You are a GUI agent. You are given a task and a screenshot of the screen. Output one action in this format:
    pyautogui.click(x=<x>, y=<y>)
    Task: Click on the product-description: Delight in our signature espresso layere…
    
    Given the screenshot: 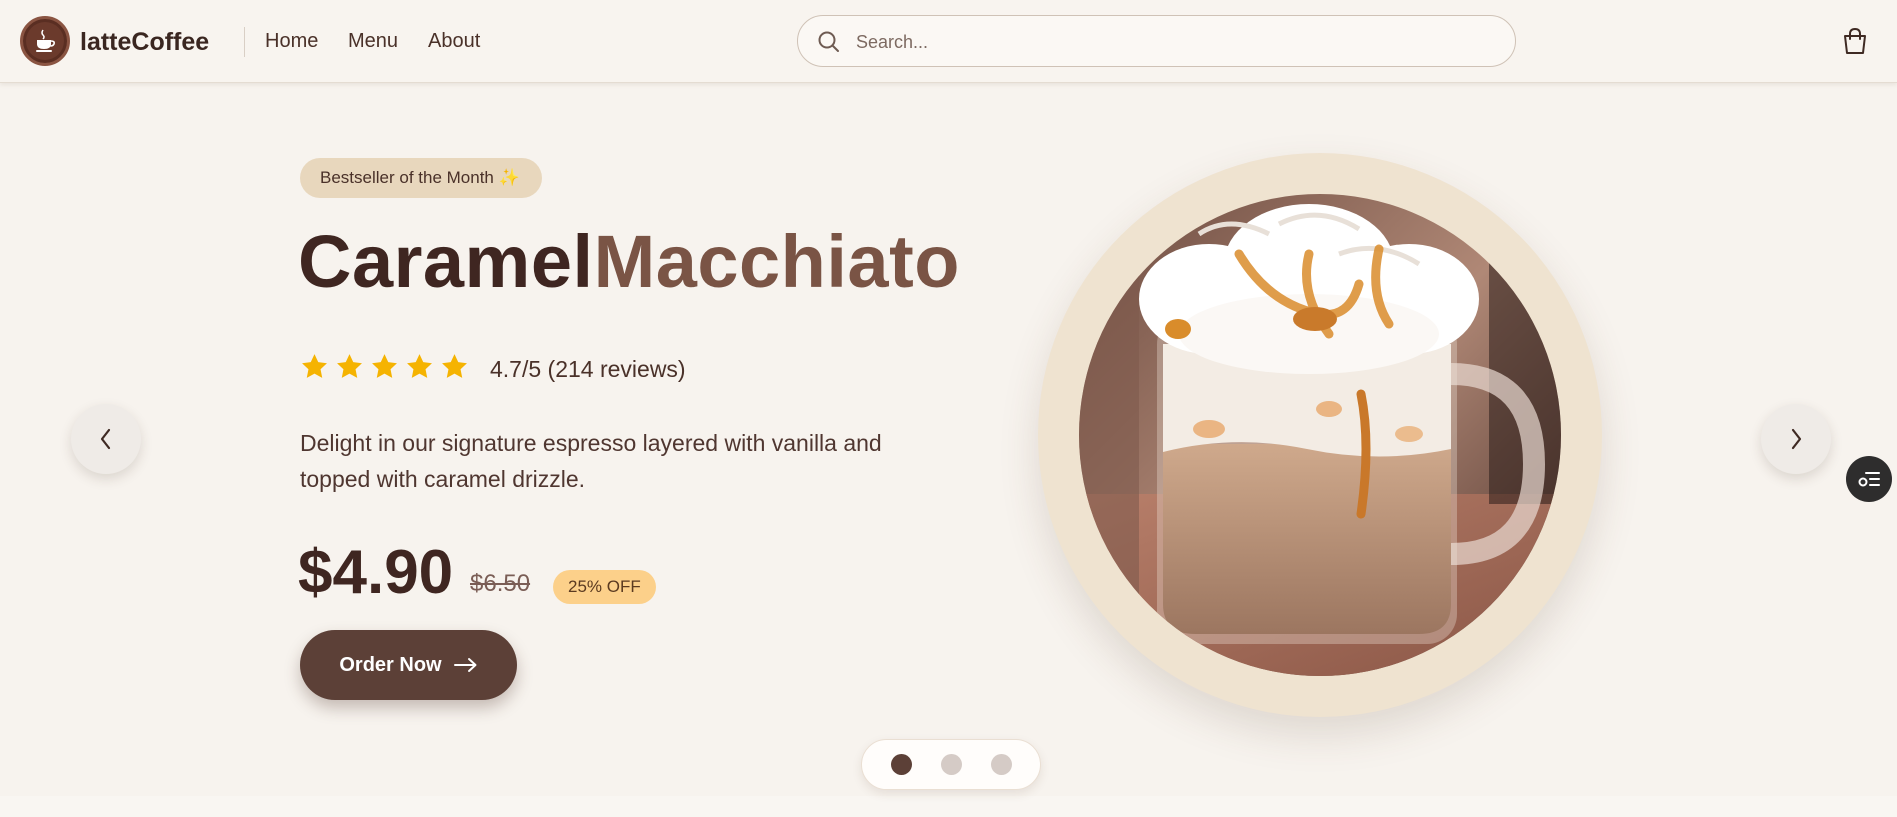 What is the action you would take?
    pyautogui.click(x=591, y=461)
    